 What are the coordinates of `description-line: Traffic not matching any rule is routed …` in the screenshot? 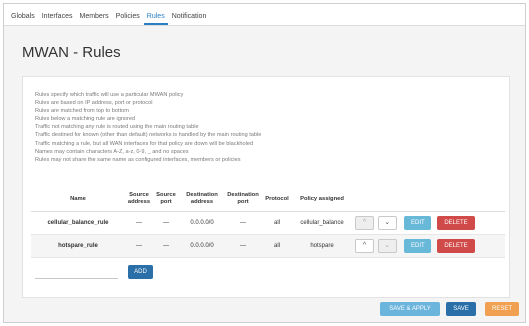 It's located at (117, 127).